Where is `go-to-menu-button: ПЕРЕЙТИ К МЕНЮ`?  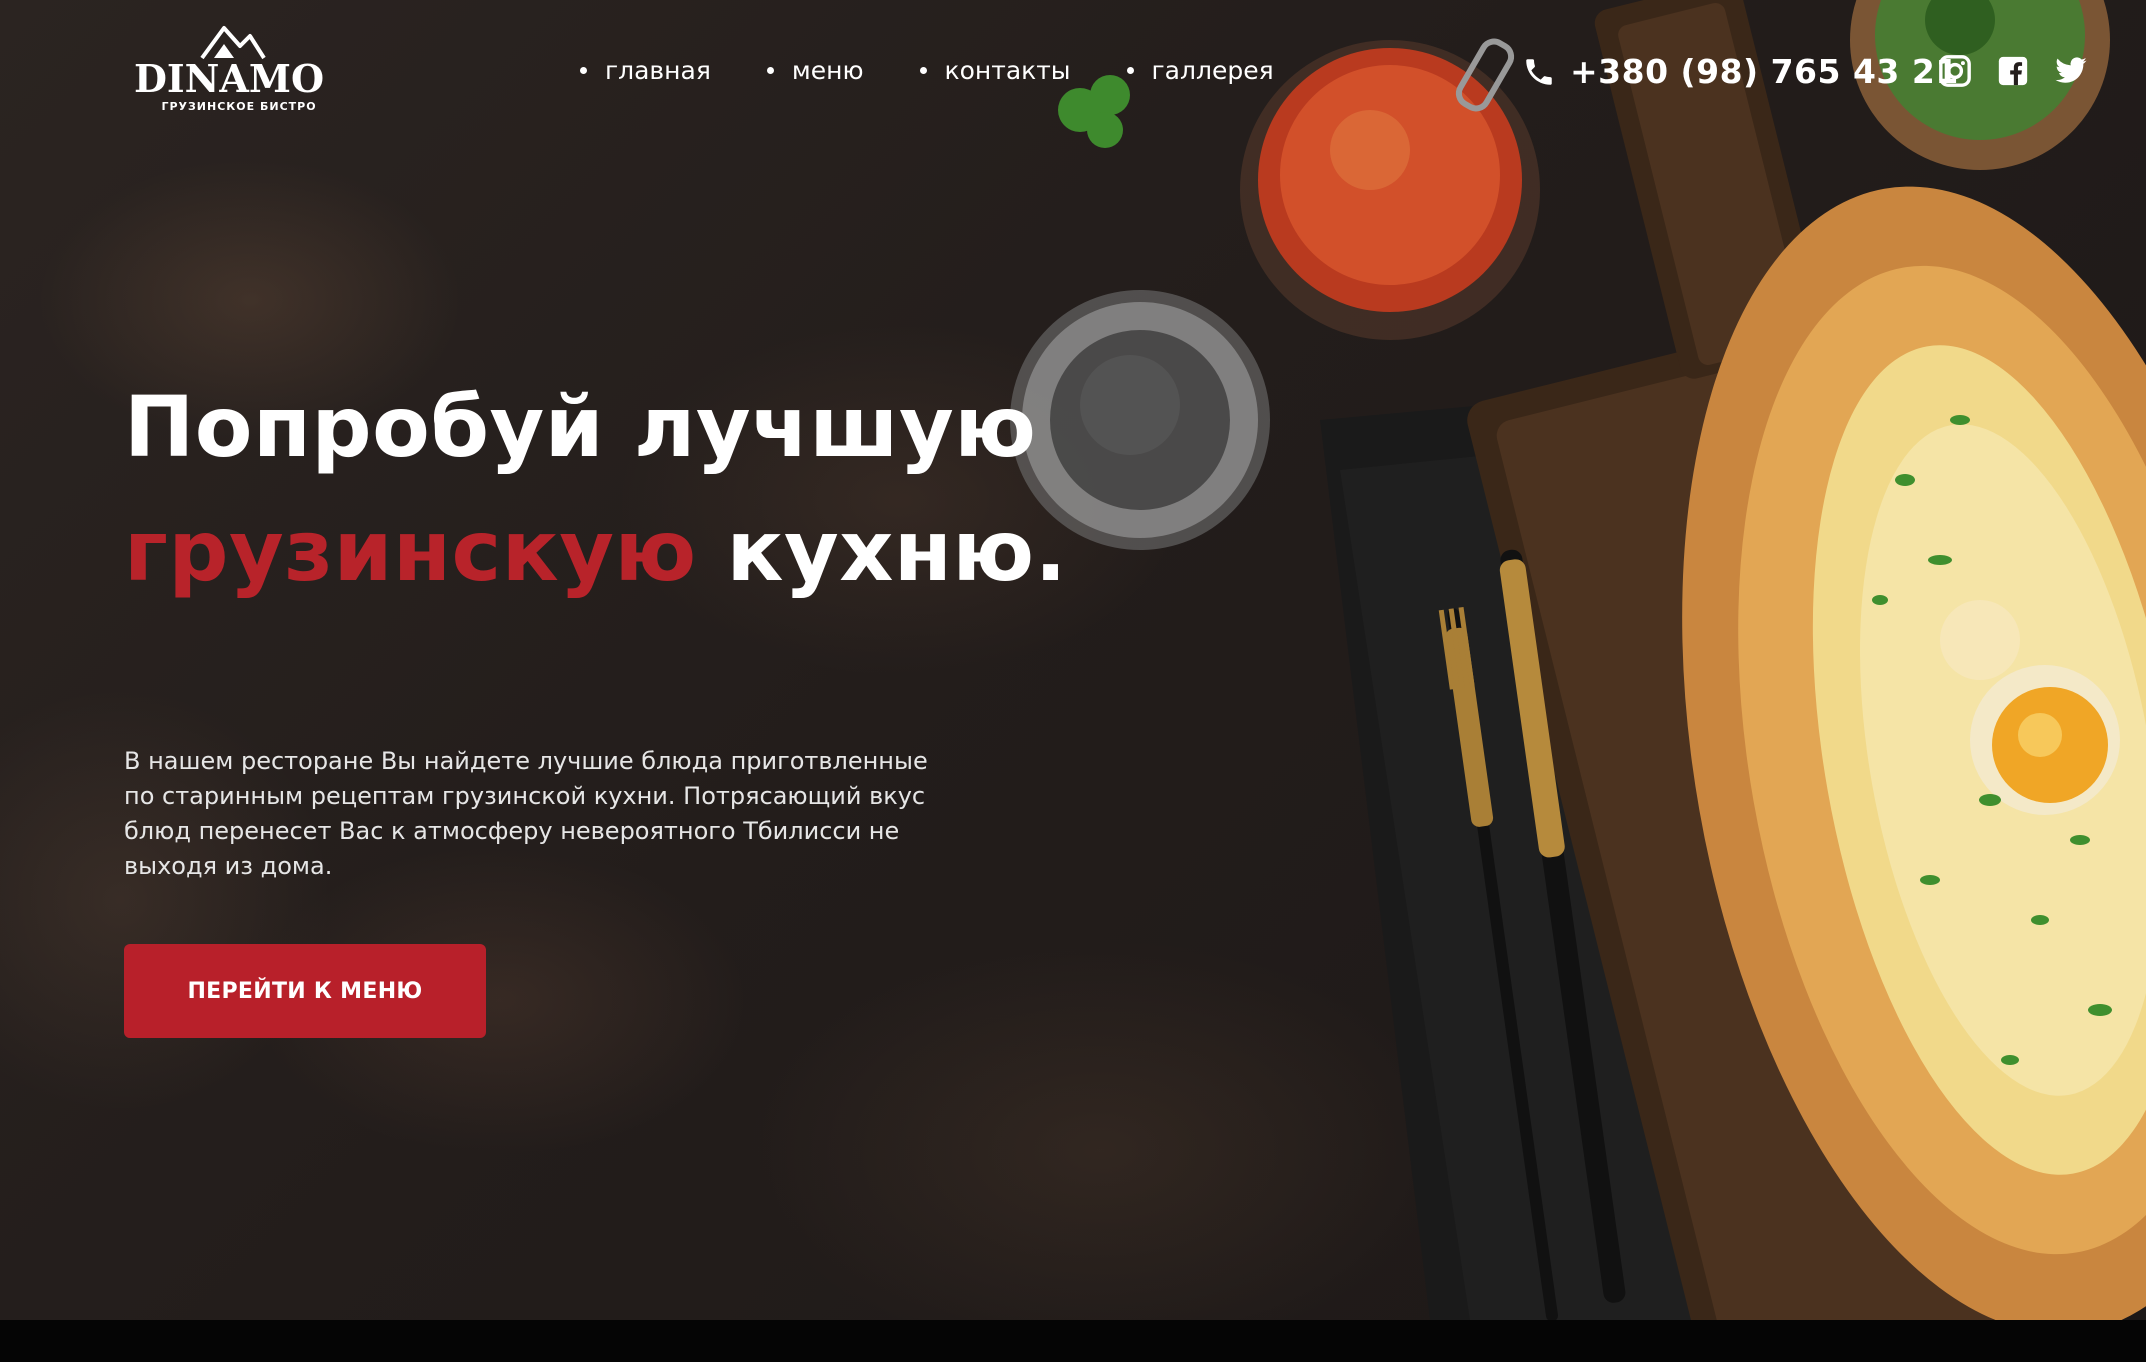
go-to-menu-button: ПЕРЕЙТИ К МЕНЮ is located at coordinates (305, 991).